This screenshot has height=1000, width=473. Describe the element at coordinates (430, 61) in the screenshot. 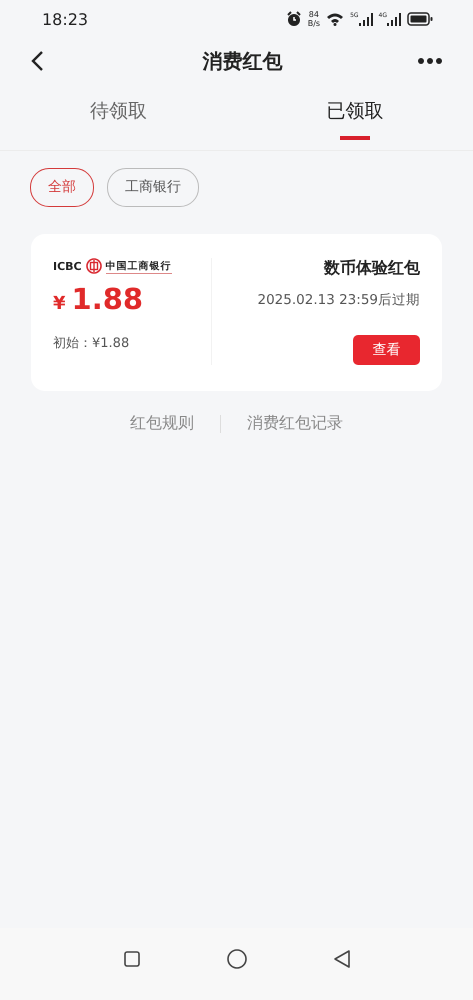

I see `more-icon` at that location.